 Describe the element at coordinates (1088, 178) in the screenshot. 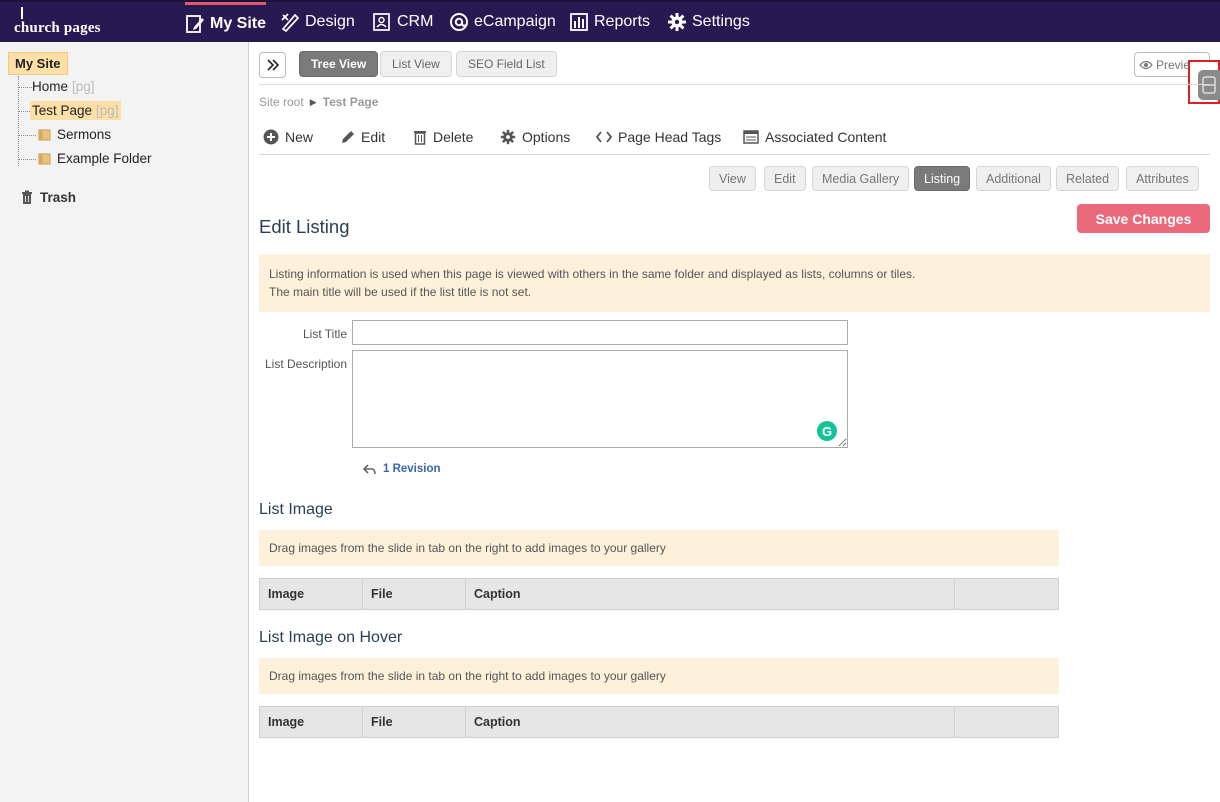

I see `subtab-related: Related` at that location.